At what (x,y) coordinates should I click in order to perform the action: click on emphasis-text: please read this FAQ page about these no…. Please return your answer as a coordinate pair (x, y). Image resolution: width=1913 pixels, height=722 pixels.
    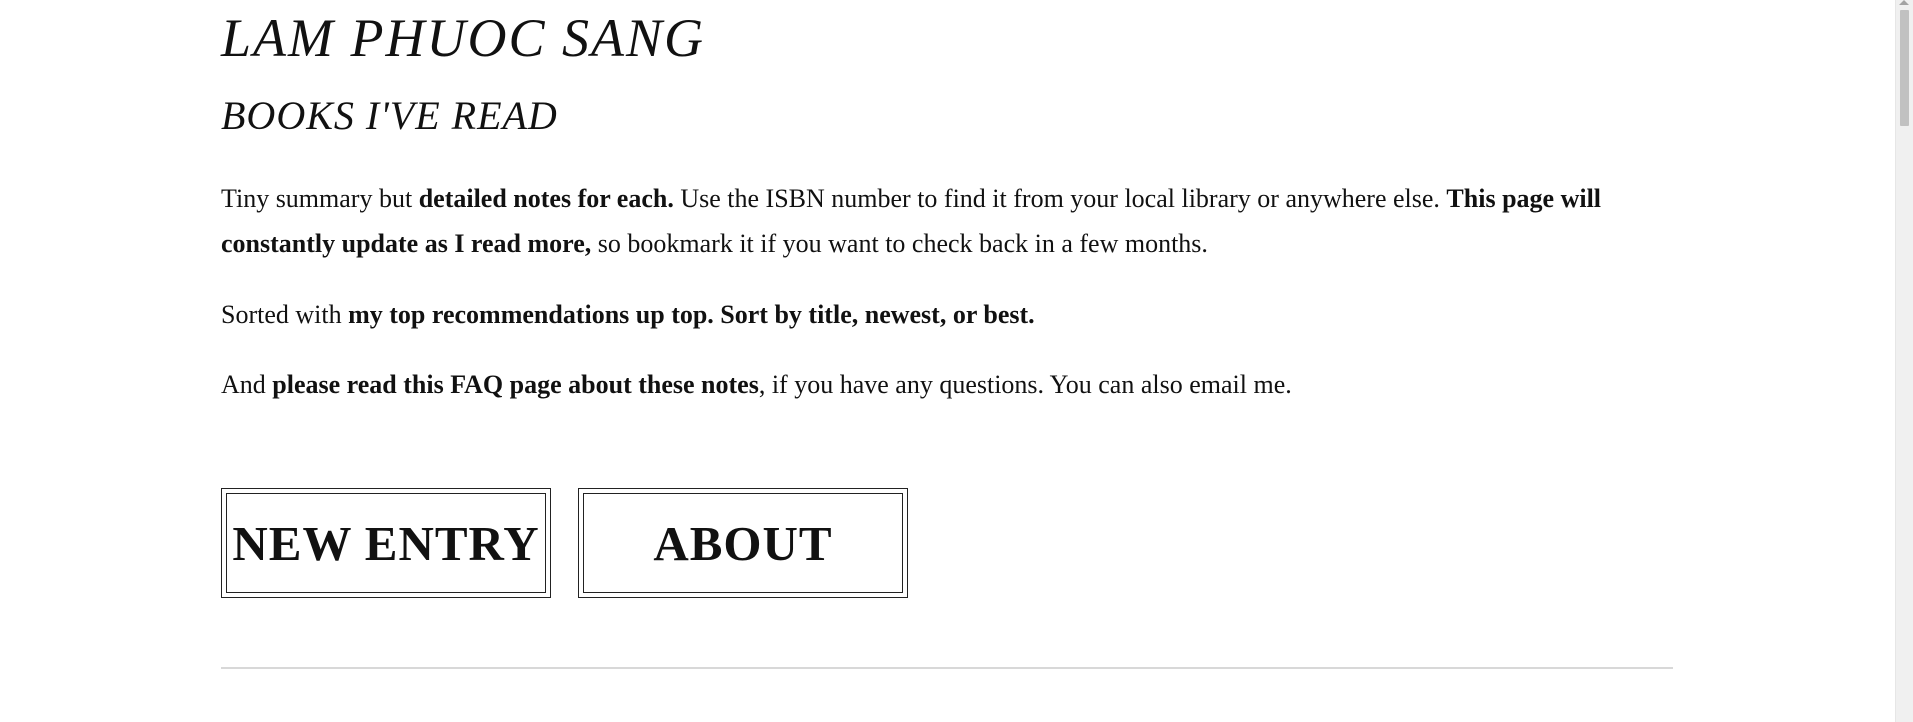
    Looking at the image, I should click on (515, 384).